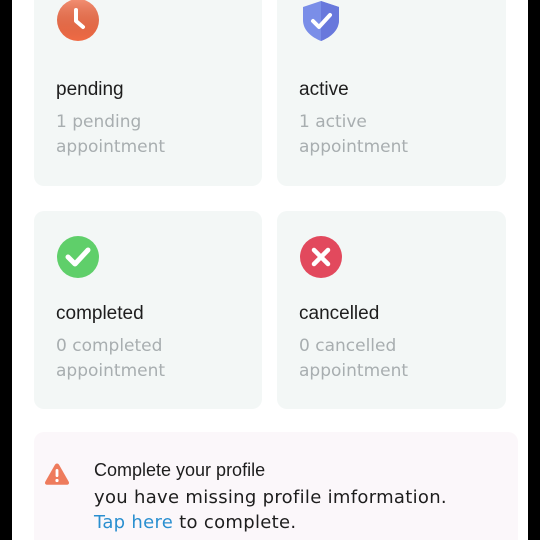  Describe the element at coordinates (321, 257) in the screenshot. I see `close-icon` at that location.